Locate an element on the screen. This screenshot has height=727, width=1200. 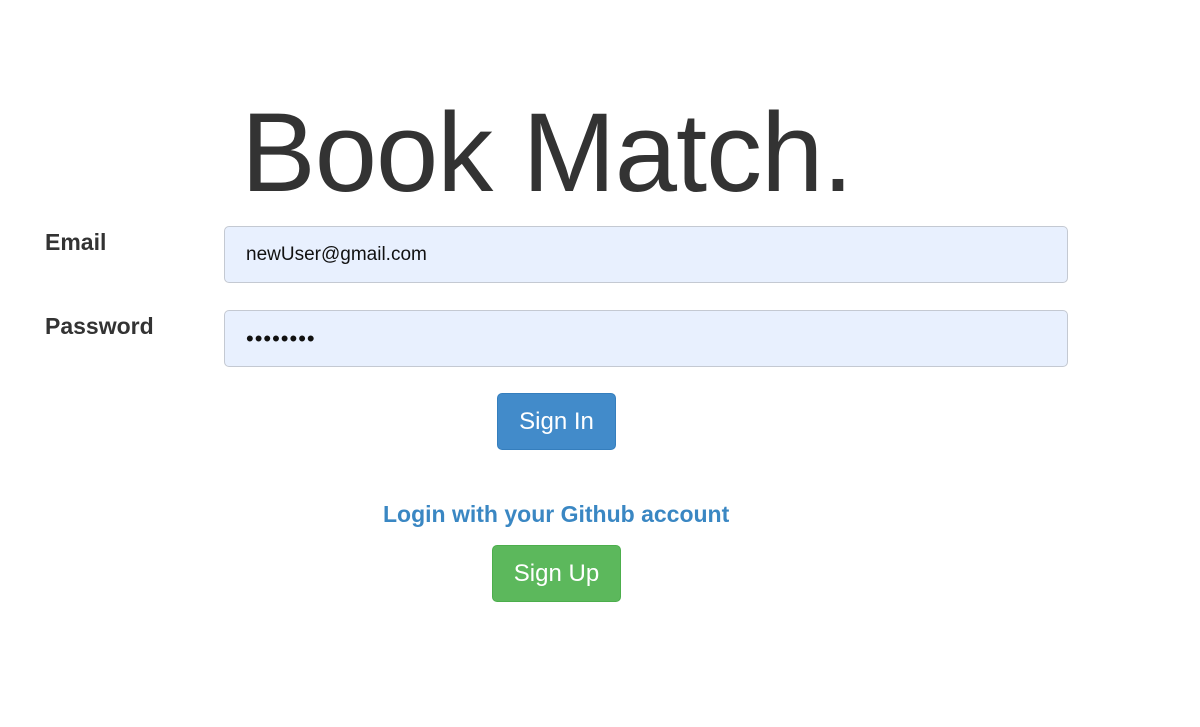
password-input is located at coordinates (646, 338).